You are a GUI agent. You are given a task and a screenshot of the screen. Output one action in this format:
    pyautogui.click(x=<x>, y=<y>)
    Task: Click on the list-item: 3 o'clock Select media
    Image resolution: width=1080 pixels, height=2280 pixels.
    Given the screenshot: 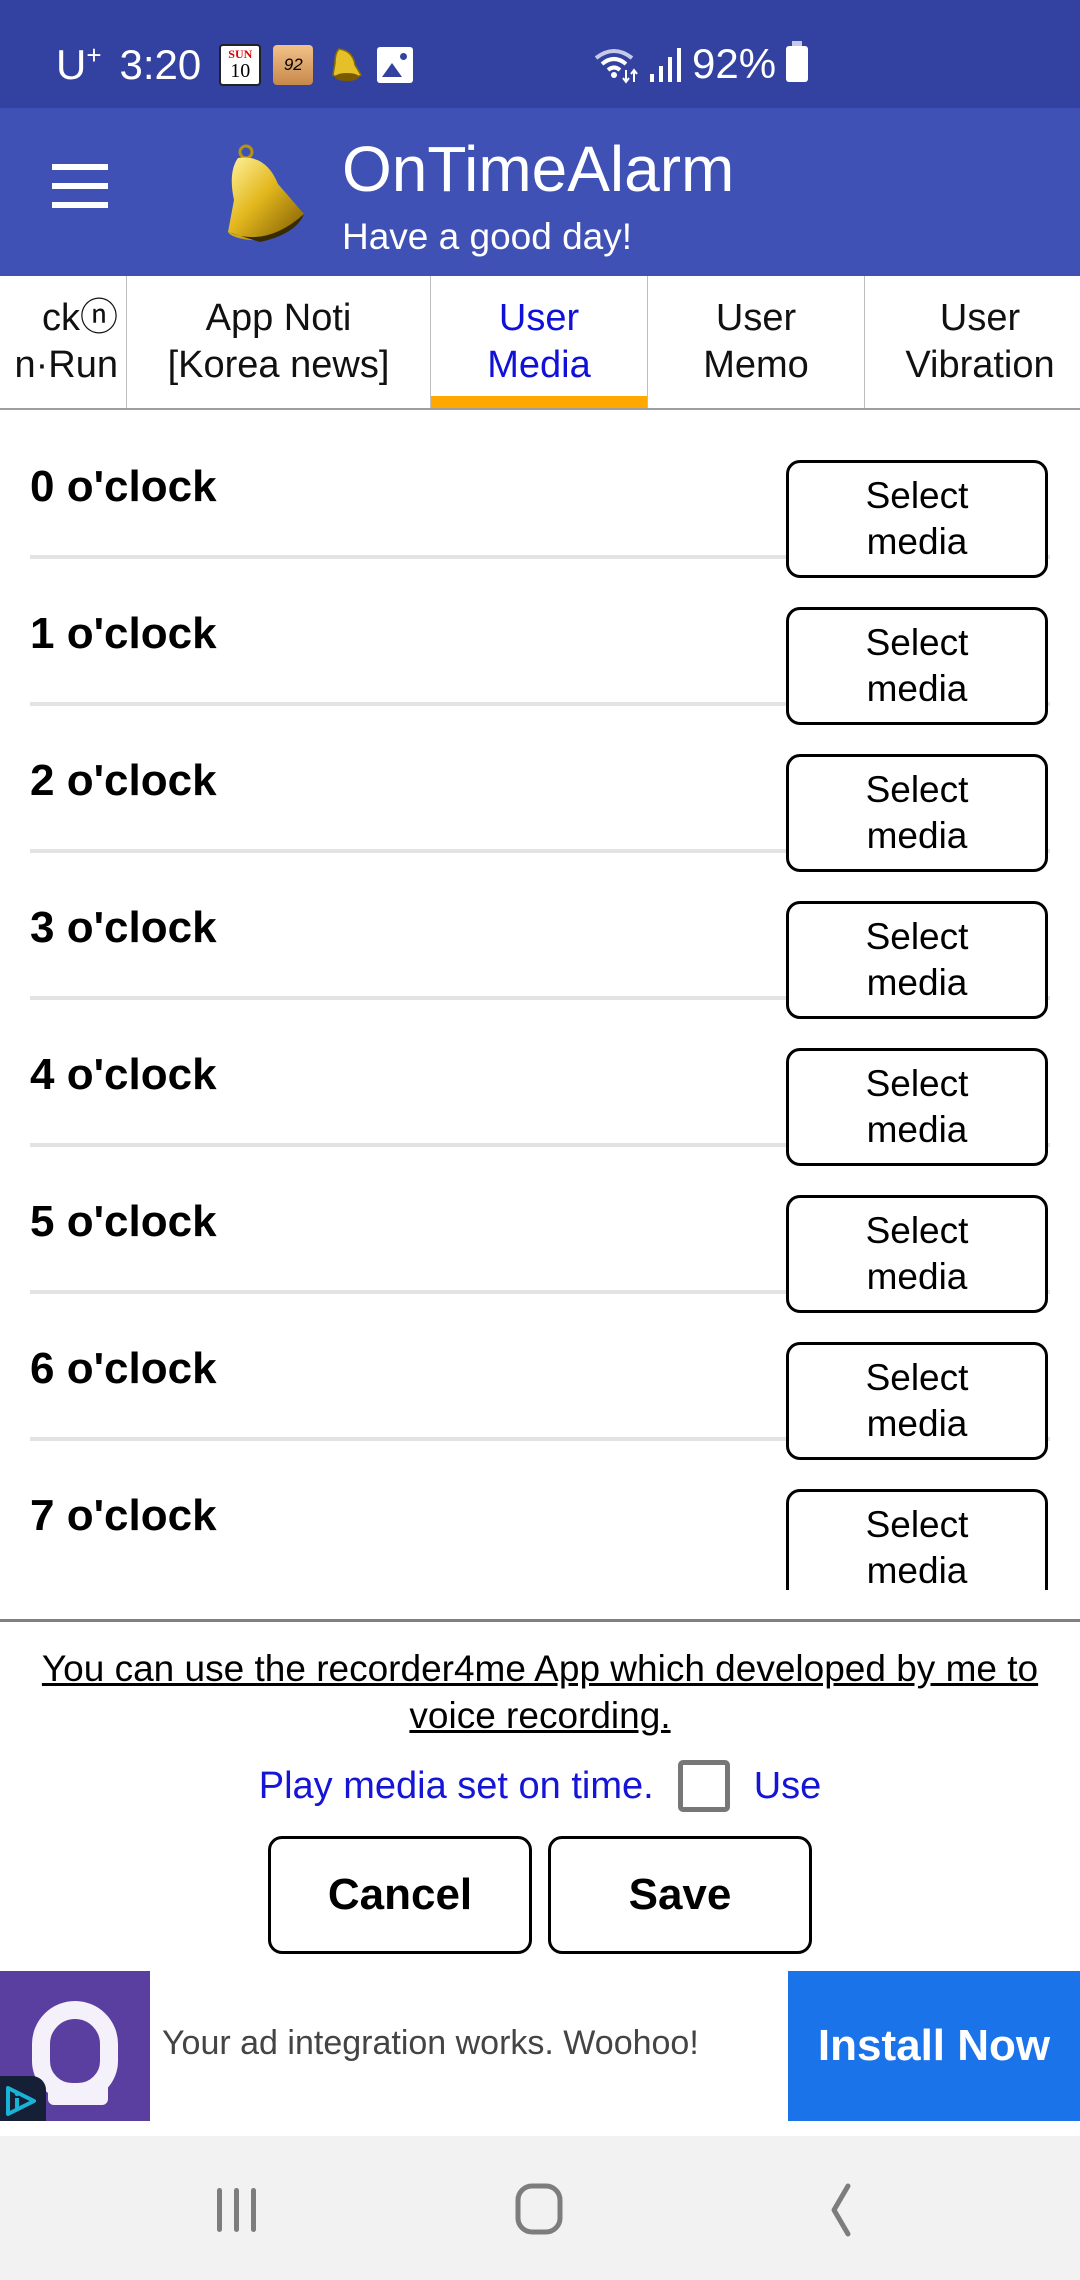 What is the action you would take?
    pyautogui.click(x=540, y=936)
    